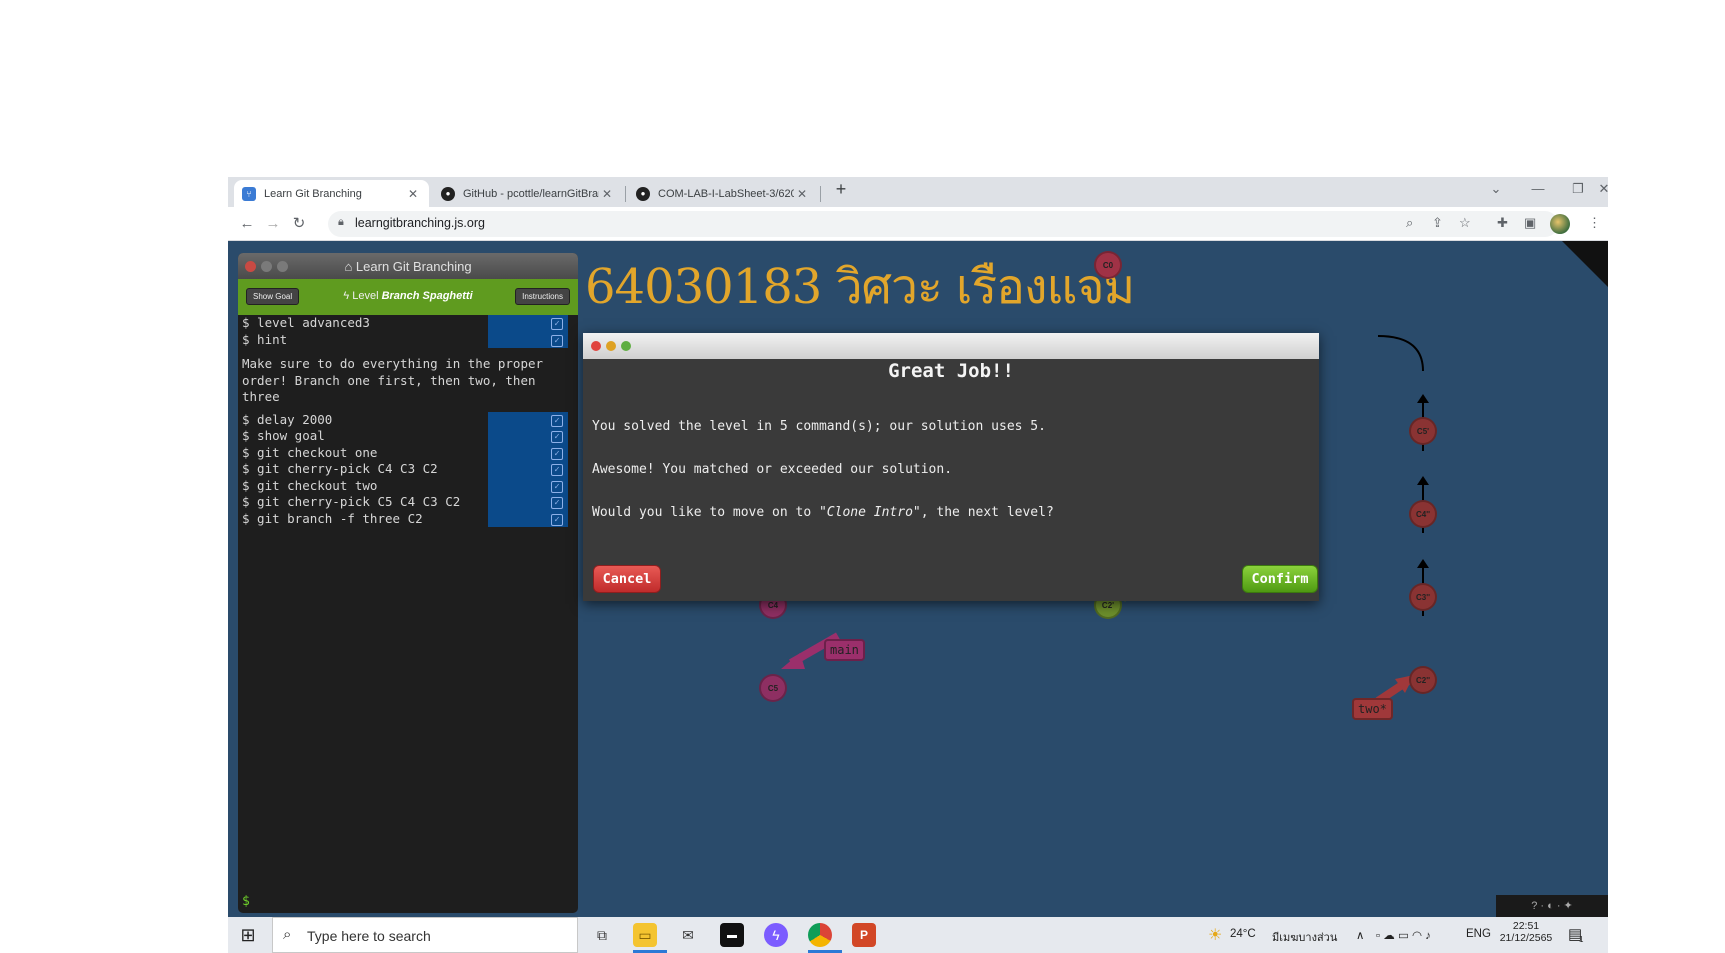  Describe the element at coordinates (348, 296) in the screenshot. I see `lightning-icon: ϟ` at that location.